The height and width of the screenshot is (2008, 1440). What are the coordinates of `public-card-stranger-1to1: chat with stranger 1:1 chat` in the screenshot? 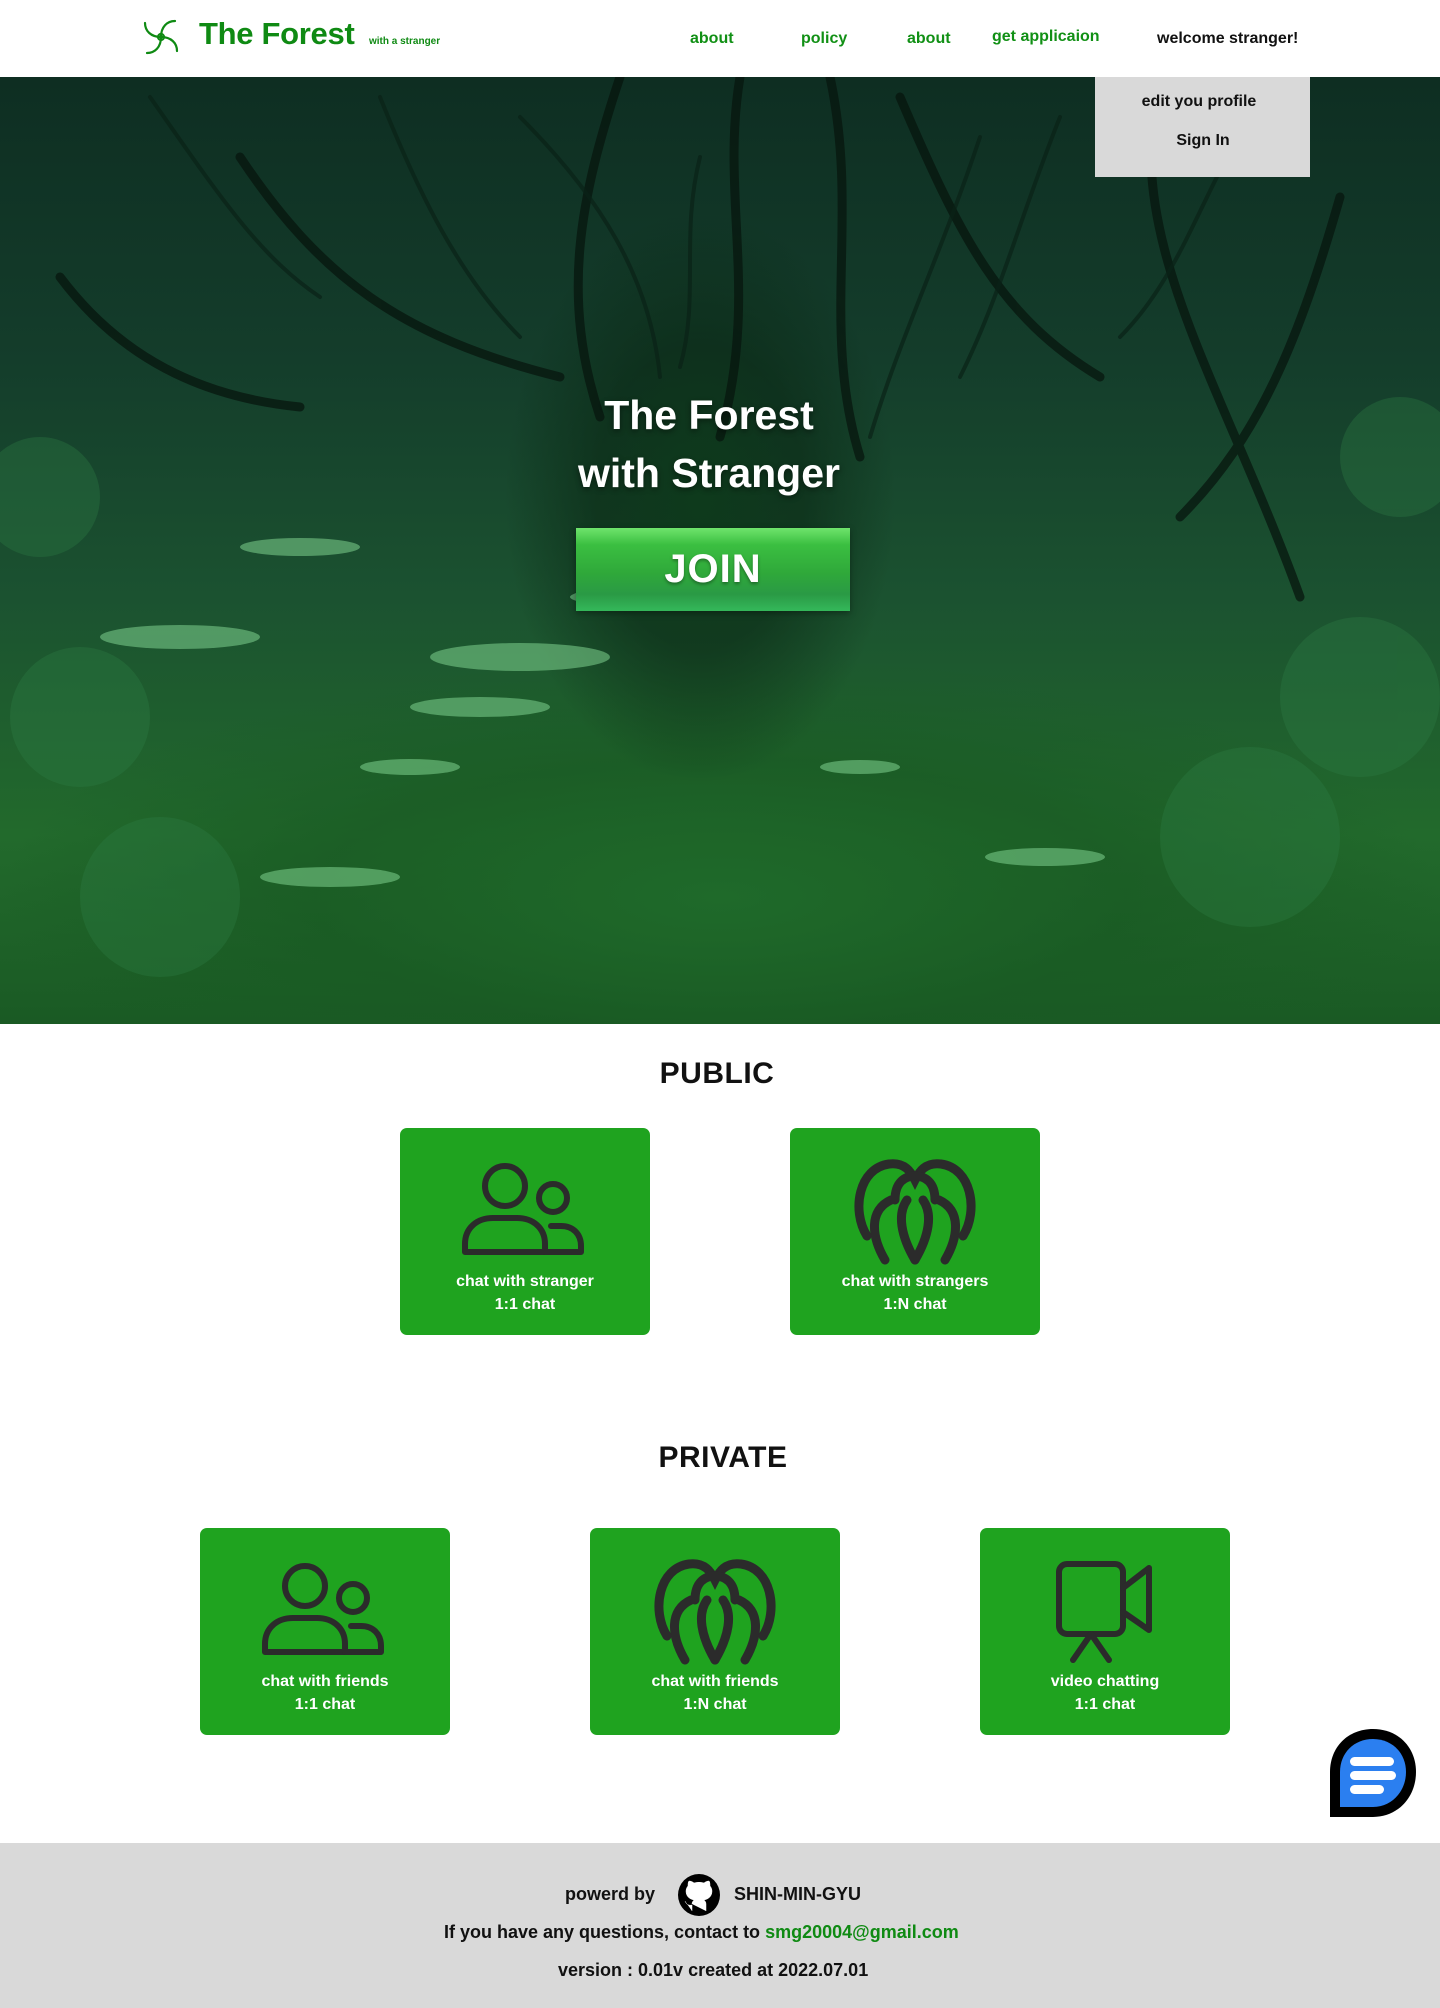 It's located at (525, 1231).